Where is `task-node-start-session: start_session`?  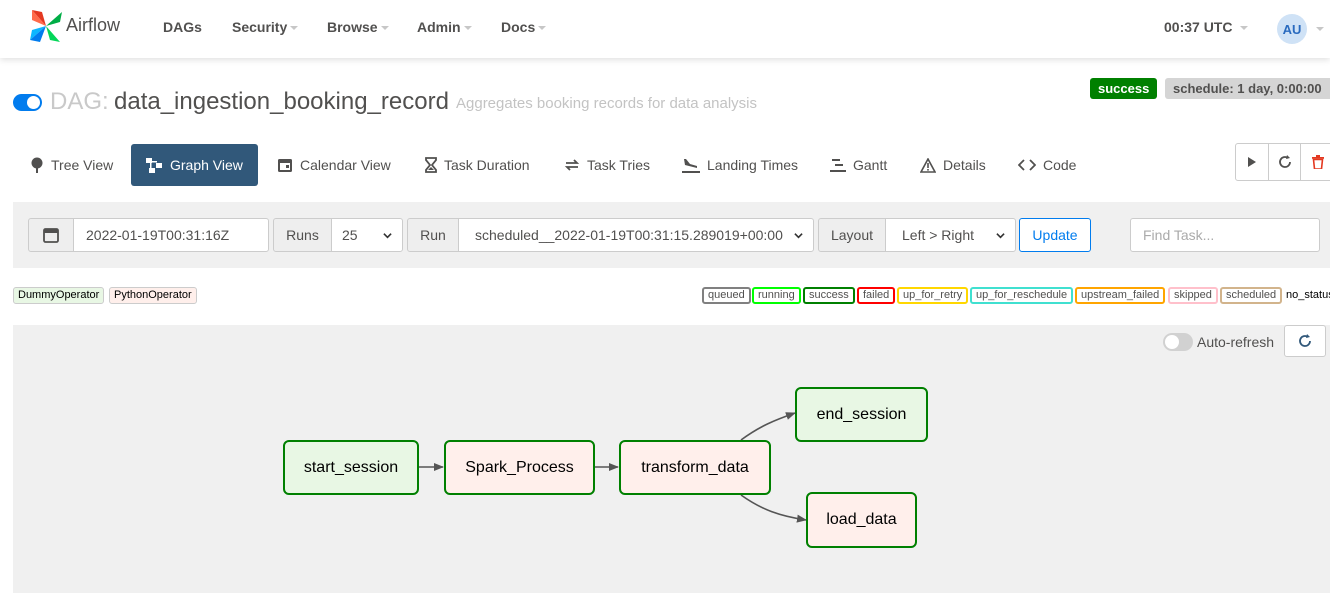
task-node-start-session: start_session is located at coordinates (351, 467).